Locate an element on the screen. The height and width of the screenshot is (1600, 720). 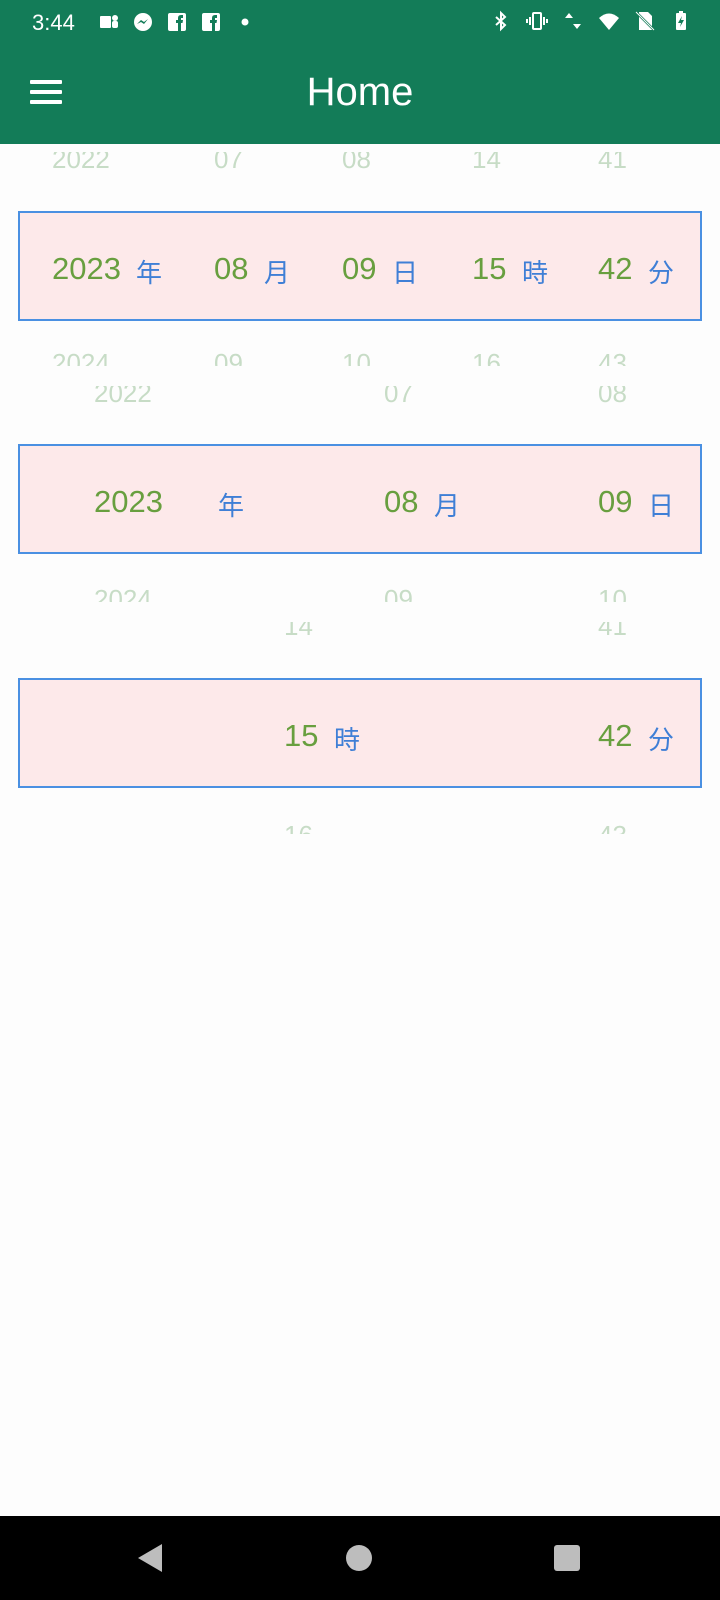
teams-icon is located at coordinates (109, 21).